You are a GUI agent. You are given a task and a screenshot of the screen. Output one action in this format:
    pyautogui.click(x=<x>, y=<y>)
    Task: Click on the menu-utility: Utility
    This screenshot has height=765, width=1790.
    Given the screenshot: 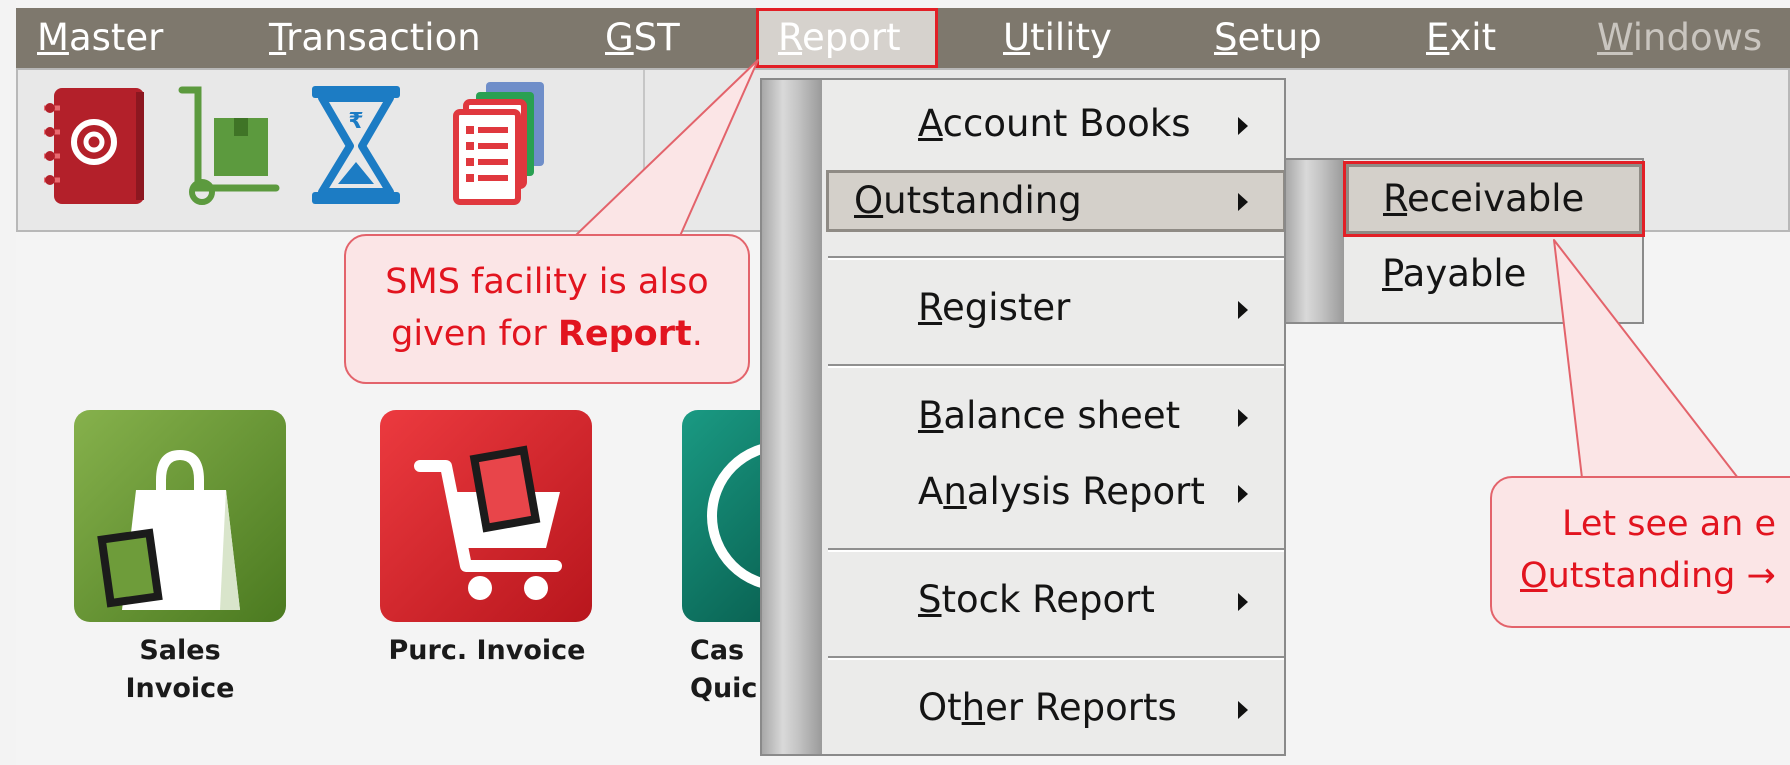 What is the action you would take?
    pyautogui.click(x=1057, y=38)
    